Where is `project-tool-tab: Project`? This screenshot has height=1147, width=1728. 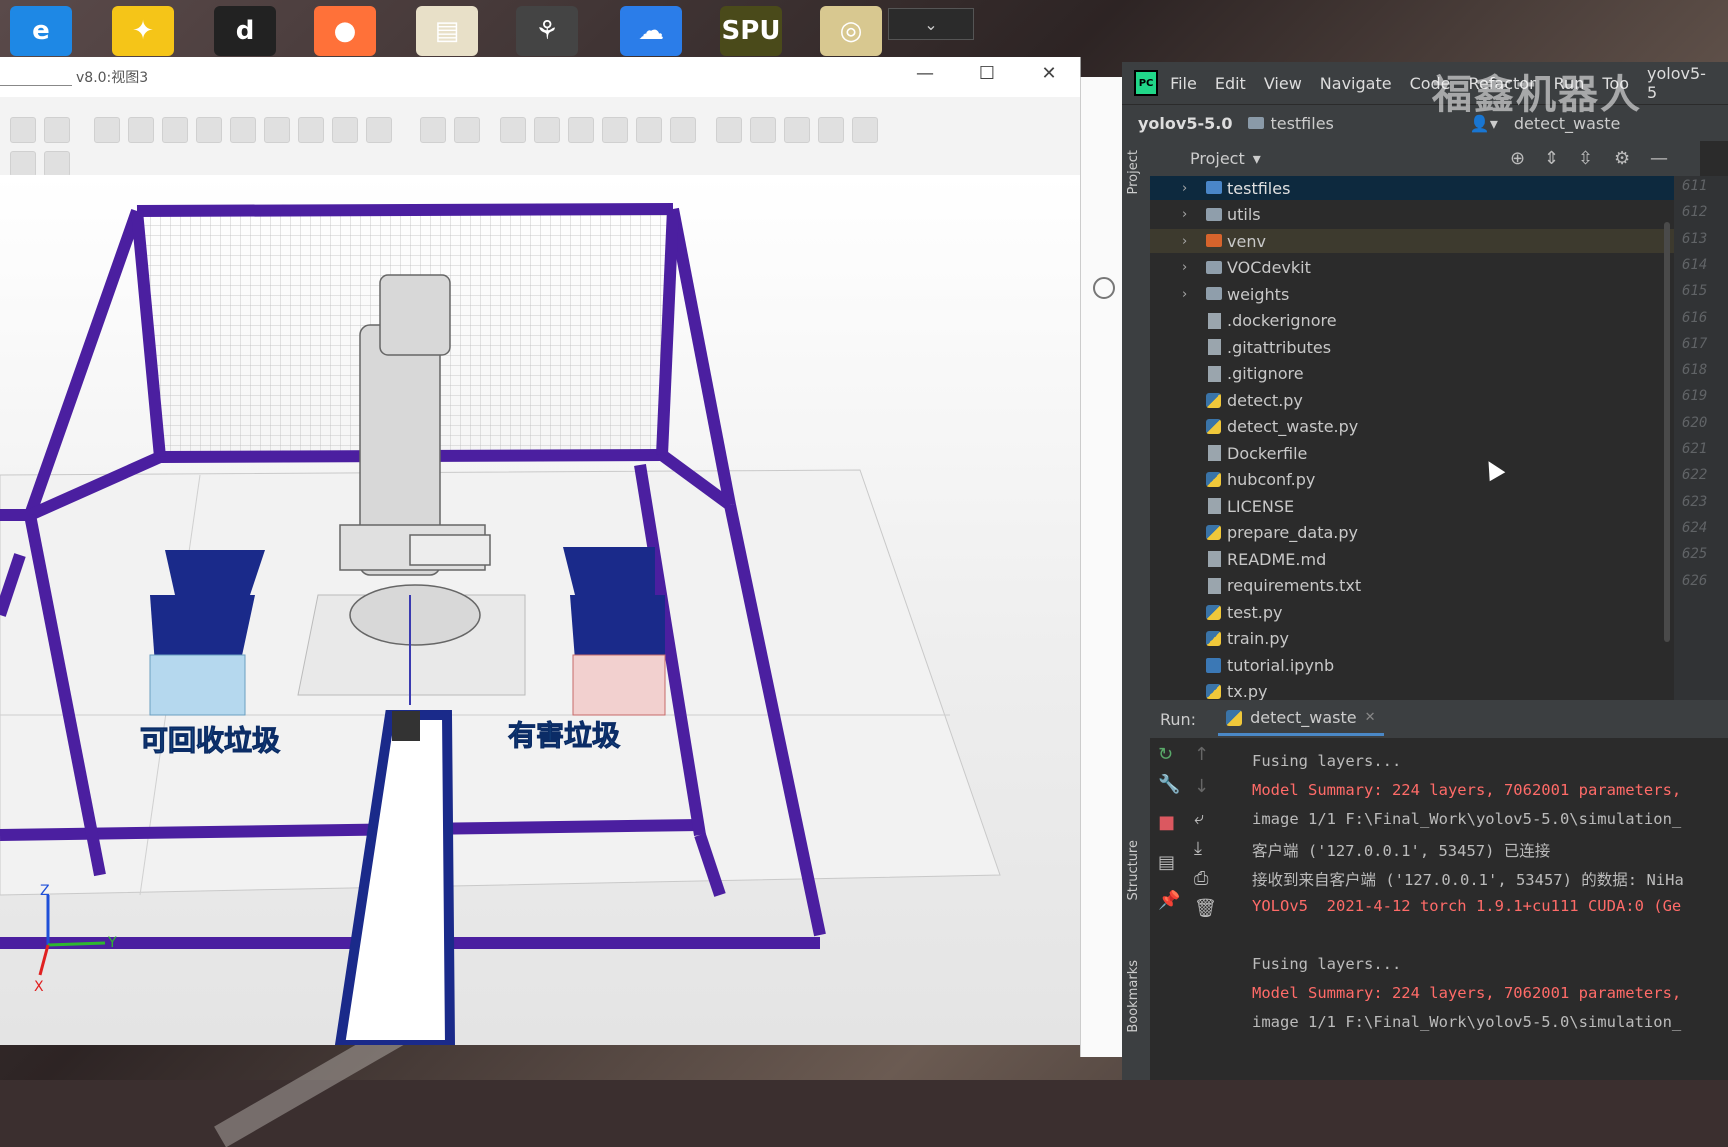 project-tool-tab: Project is located at coordinates (1133, 172).